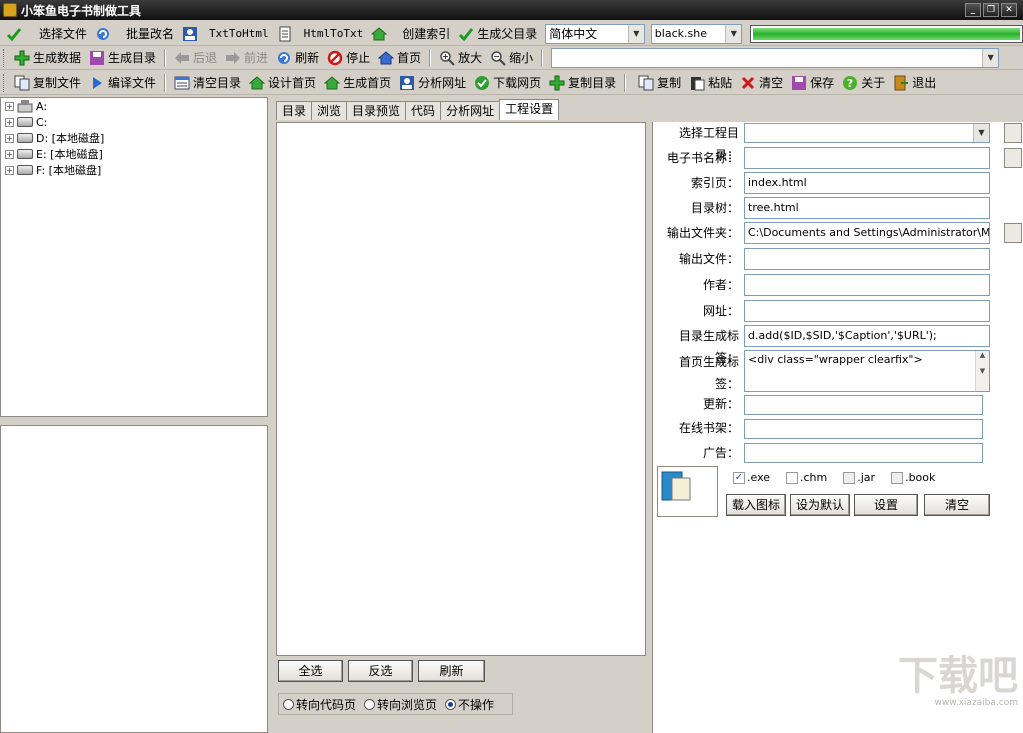 The width and height of the screenshot is (1023, 733). I want to click on chevron-down-icon: ▼, so click(981, 133).